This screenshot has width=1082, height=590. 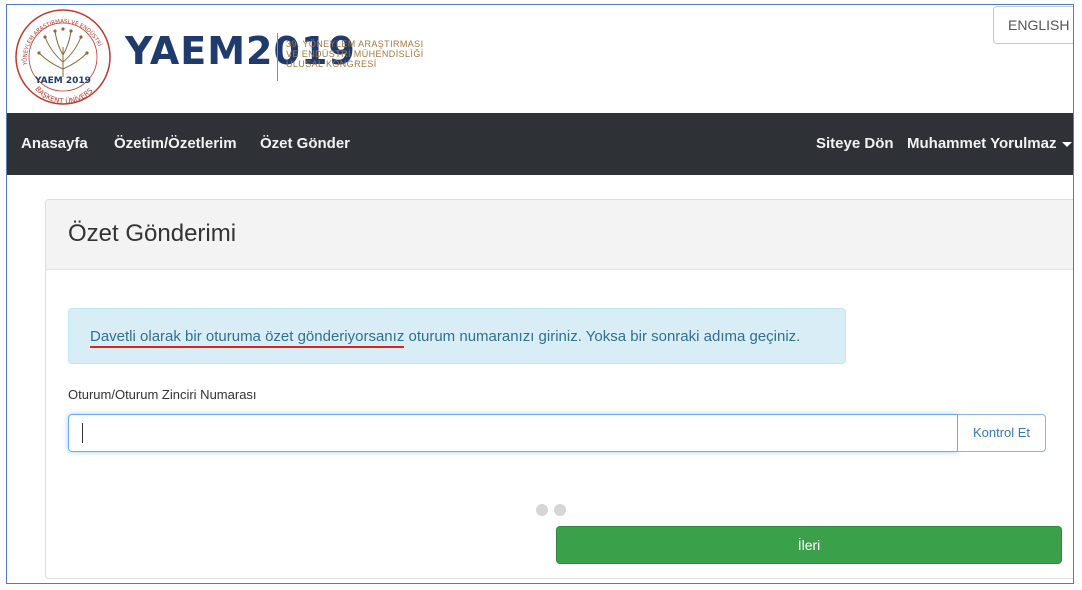 What do you see at coordinates (513, 433) in the screenshot?
I see `session-number-input` at bounding box center [513, 433].